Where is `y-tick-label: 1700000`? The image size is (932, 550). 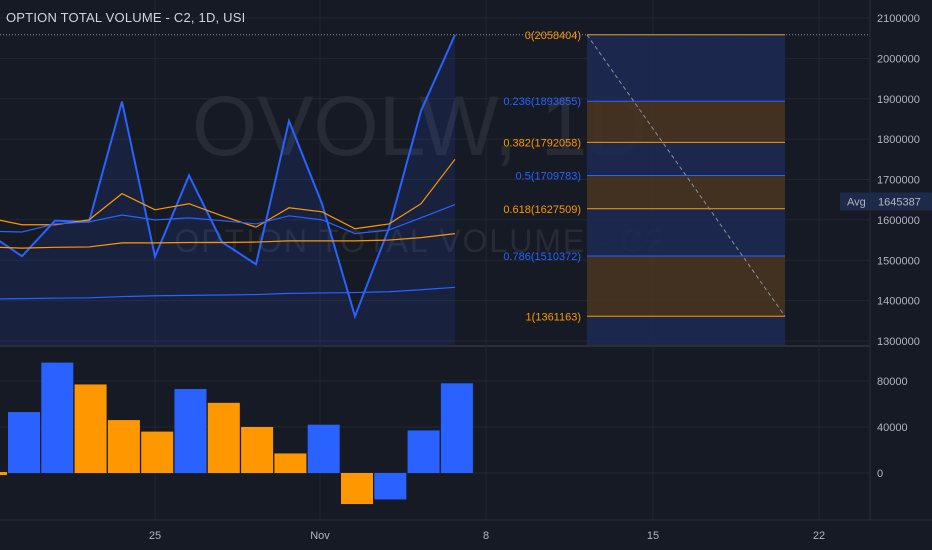
y-tick-label: 1700000 is located at coordinates (898, 181).